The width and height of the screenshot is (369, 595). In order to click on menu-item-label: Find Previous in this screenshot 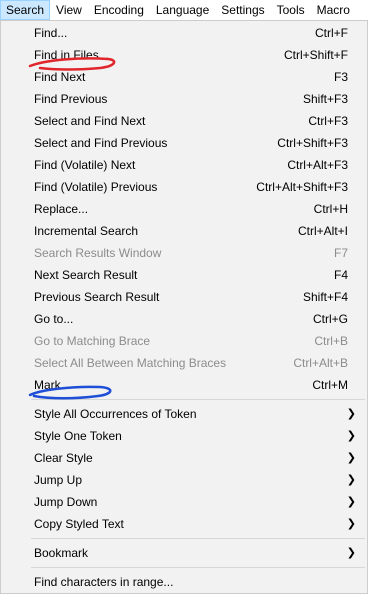, I will do `click(71, 99)`.